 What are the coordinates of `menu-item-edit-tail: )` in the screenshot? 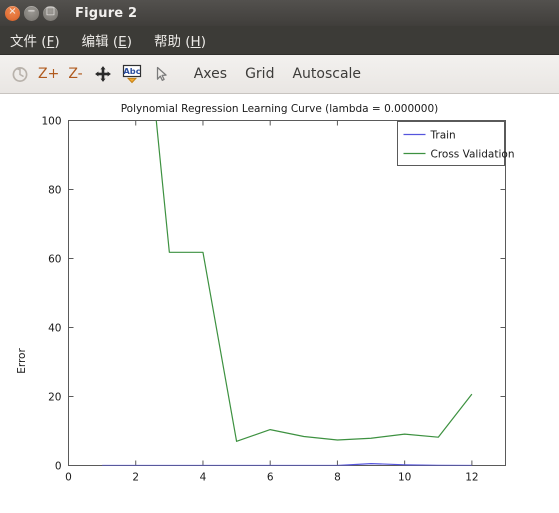 It's located at (129, 42).